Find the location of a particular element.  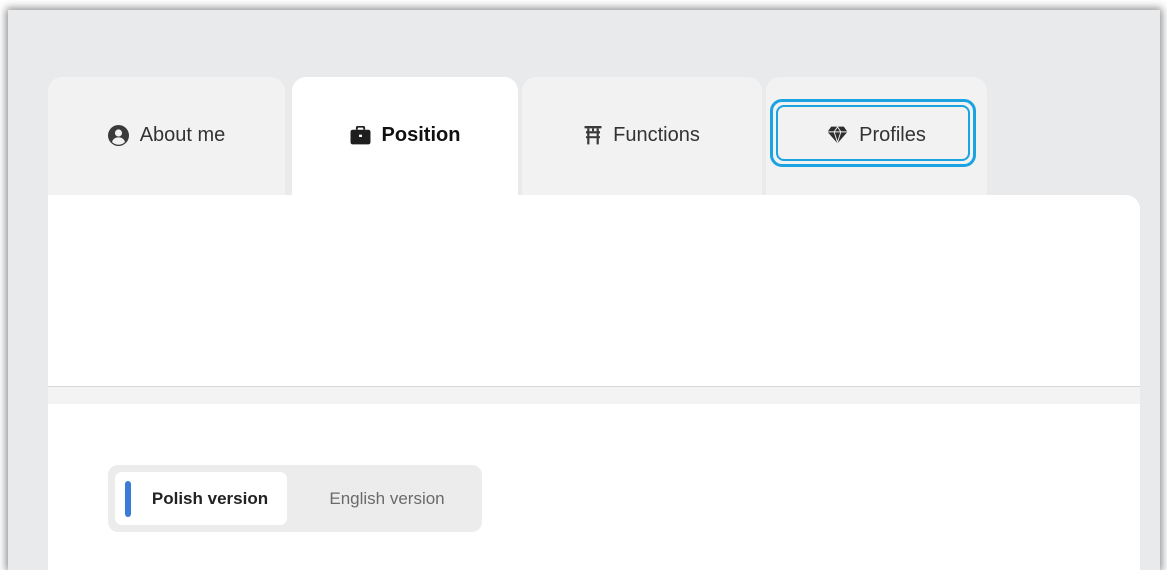

tab-position: Position is located at coordinates (405, 136).